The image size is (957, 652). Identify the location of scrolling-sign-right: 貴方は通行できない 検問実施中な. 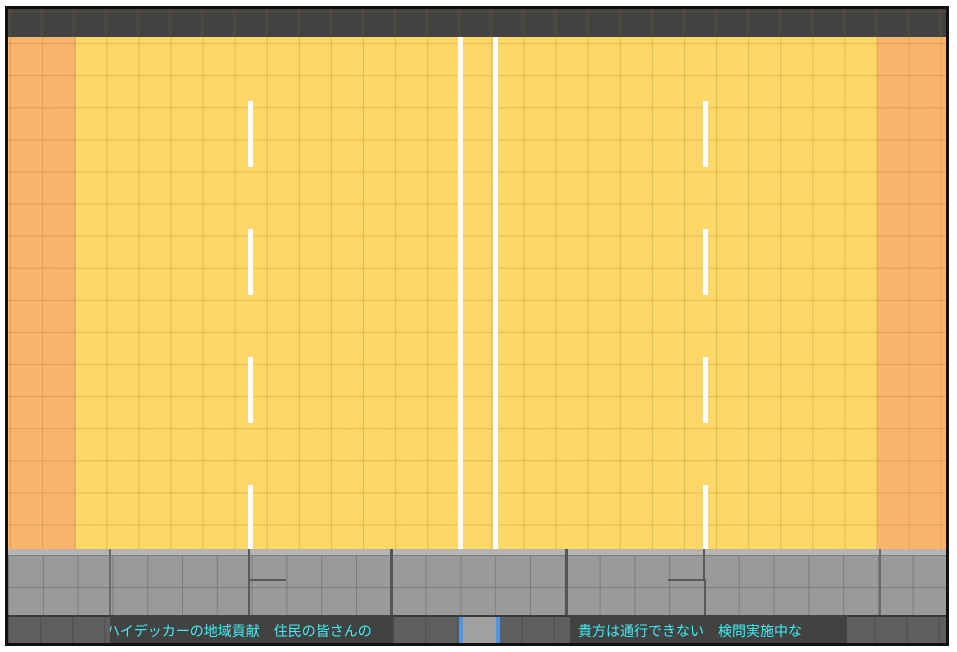
(708, 629).